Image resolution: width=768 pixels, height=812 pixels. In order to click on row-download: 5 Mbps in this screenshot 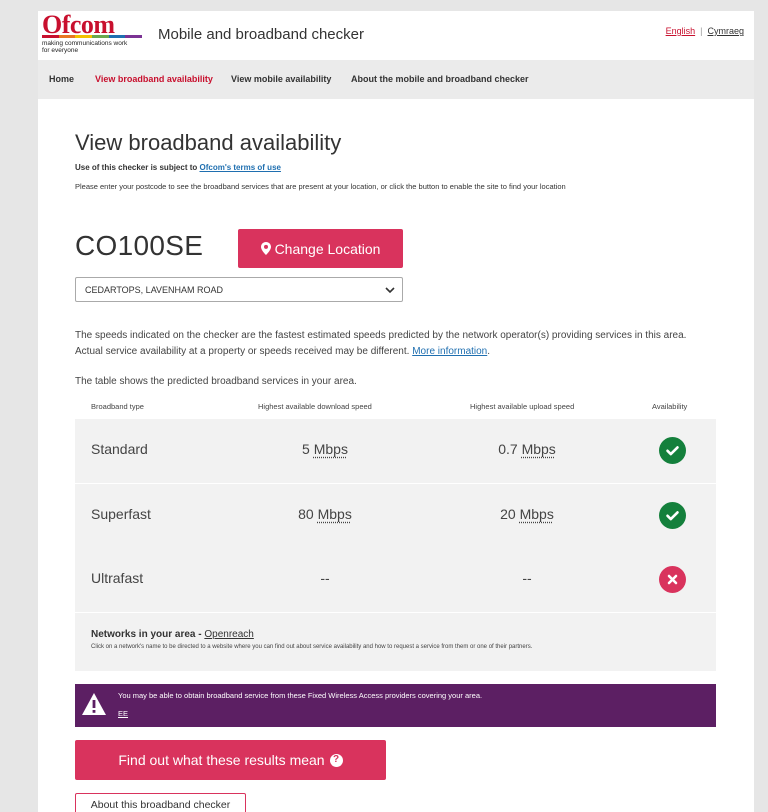, I will do `click(325, 449)`.